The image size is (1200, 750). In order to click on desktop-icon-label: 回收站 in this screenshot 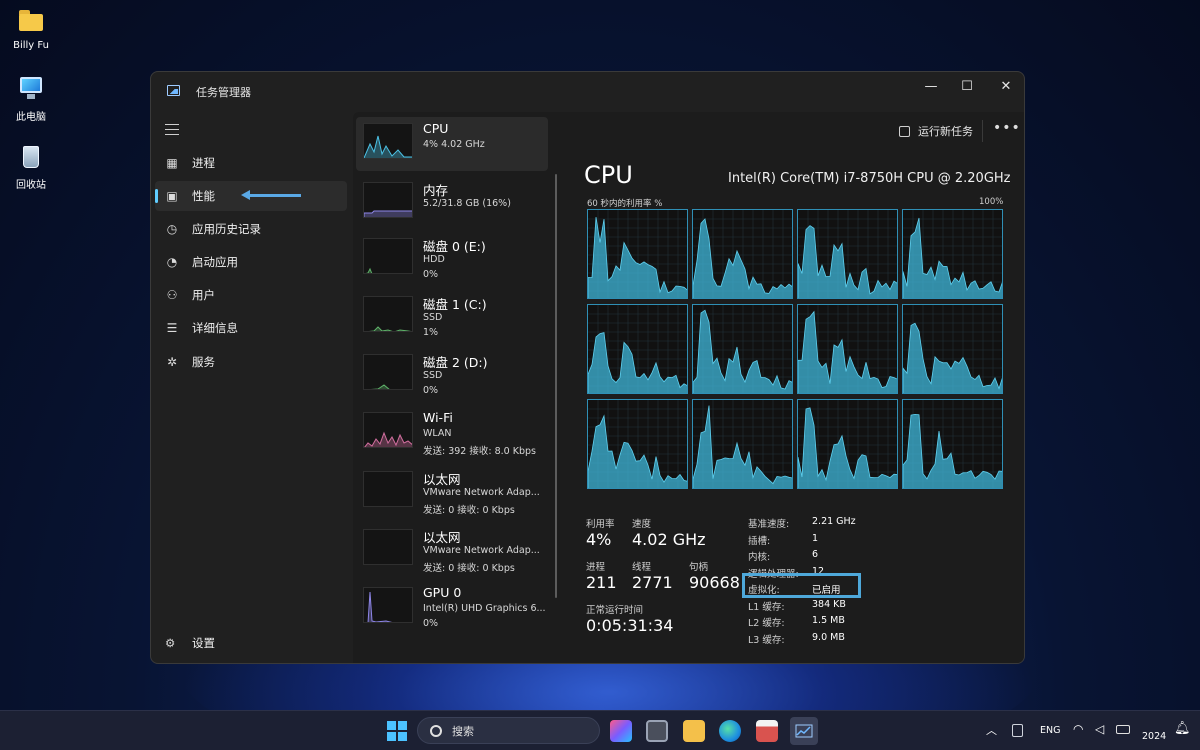, I will do `click(31, 185)`.